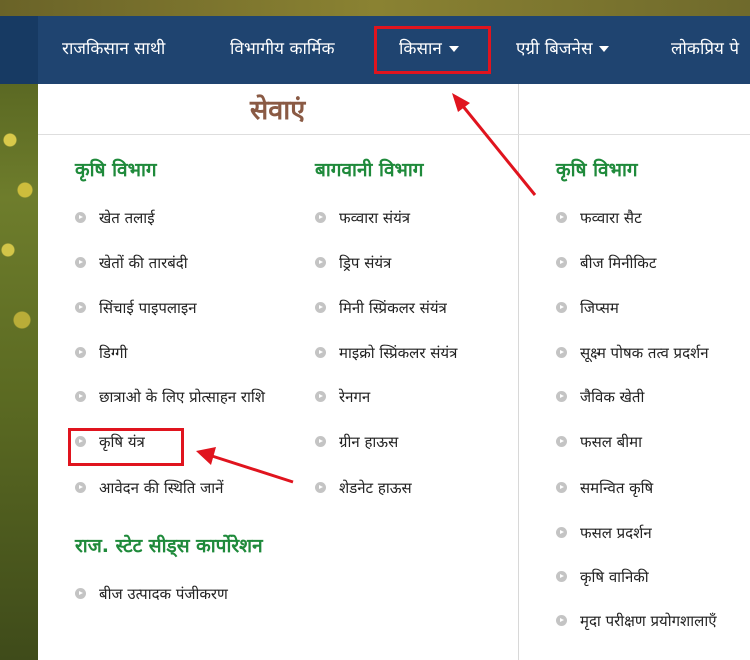  I want to click on menu-link-sukshm-poshak: सूक्ष्म पोषक तत्व प्रदर्शन, so click(632, 353).